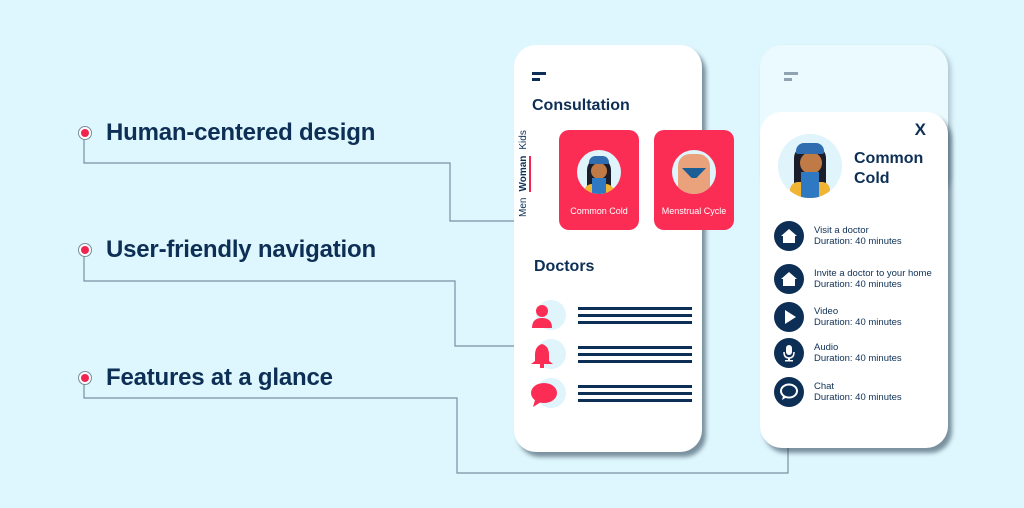  Describe the element at coordinates (564, 266) in the screenshot. I see `doctors-title: Doctors` at that location.